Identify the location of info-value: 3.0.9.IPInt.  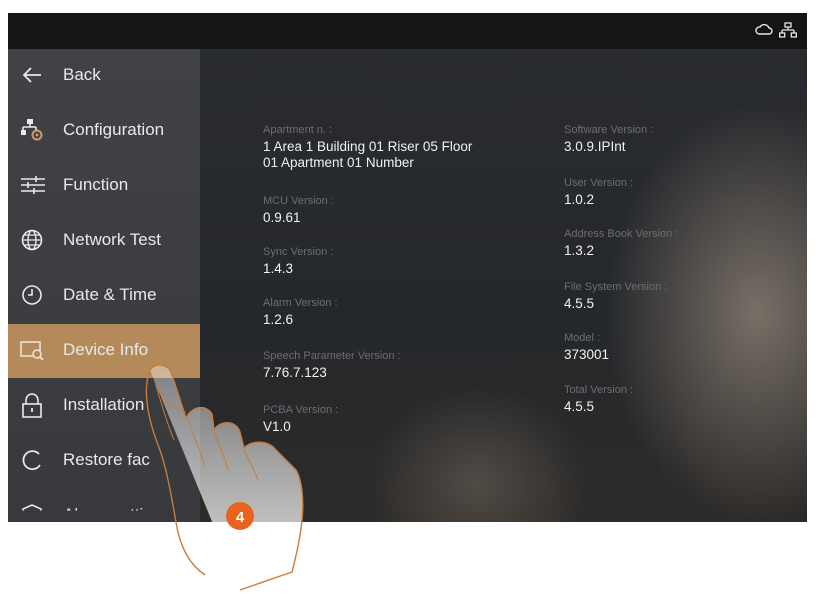
(595, 146).